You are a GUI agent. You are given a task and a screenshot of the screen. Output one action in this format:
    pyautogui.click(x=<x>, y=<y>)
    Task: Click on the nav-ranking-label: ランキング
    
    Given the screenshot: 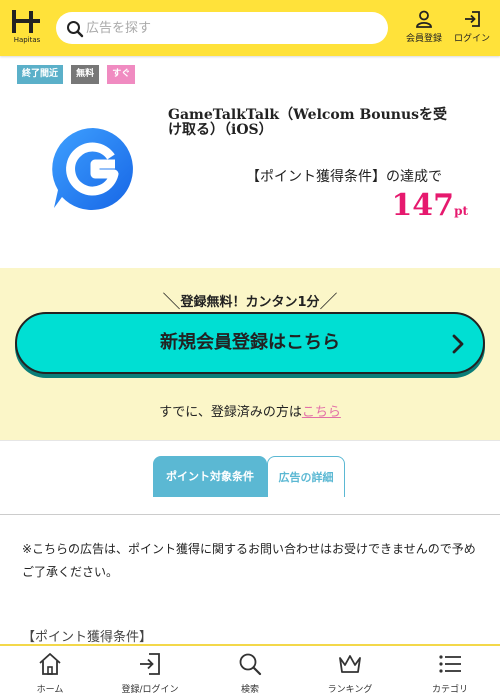 What is the action you would take?
    pyautogui.click(x=350, y=690)
    